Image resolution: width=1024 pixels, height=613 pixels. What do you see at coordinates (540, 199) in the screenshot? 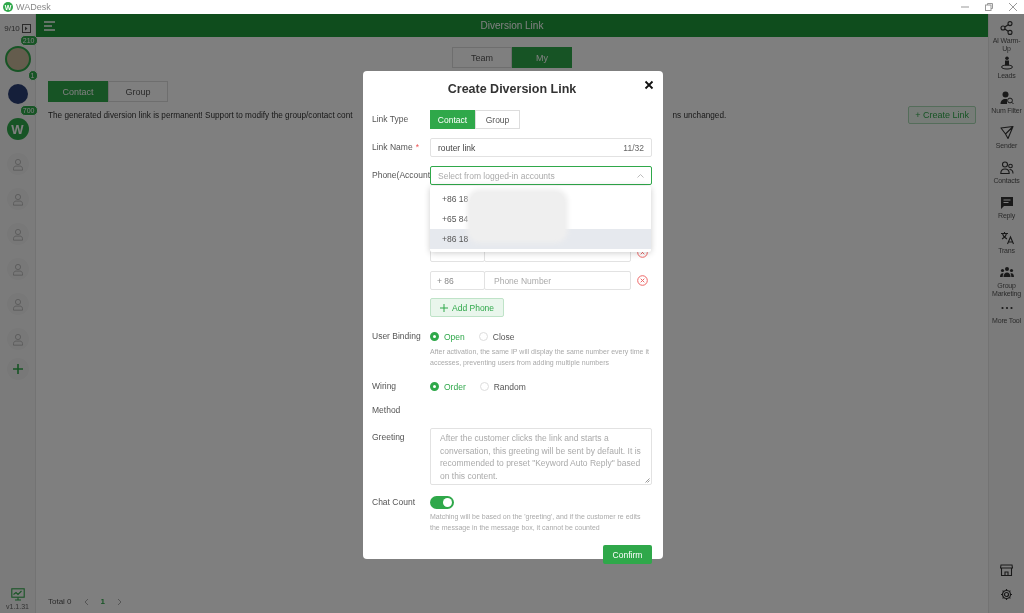
I see `dropdown-option: +86 18` at bounding box center [540, 199].